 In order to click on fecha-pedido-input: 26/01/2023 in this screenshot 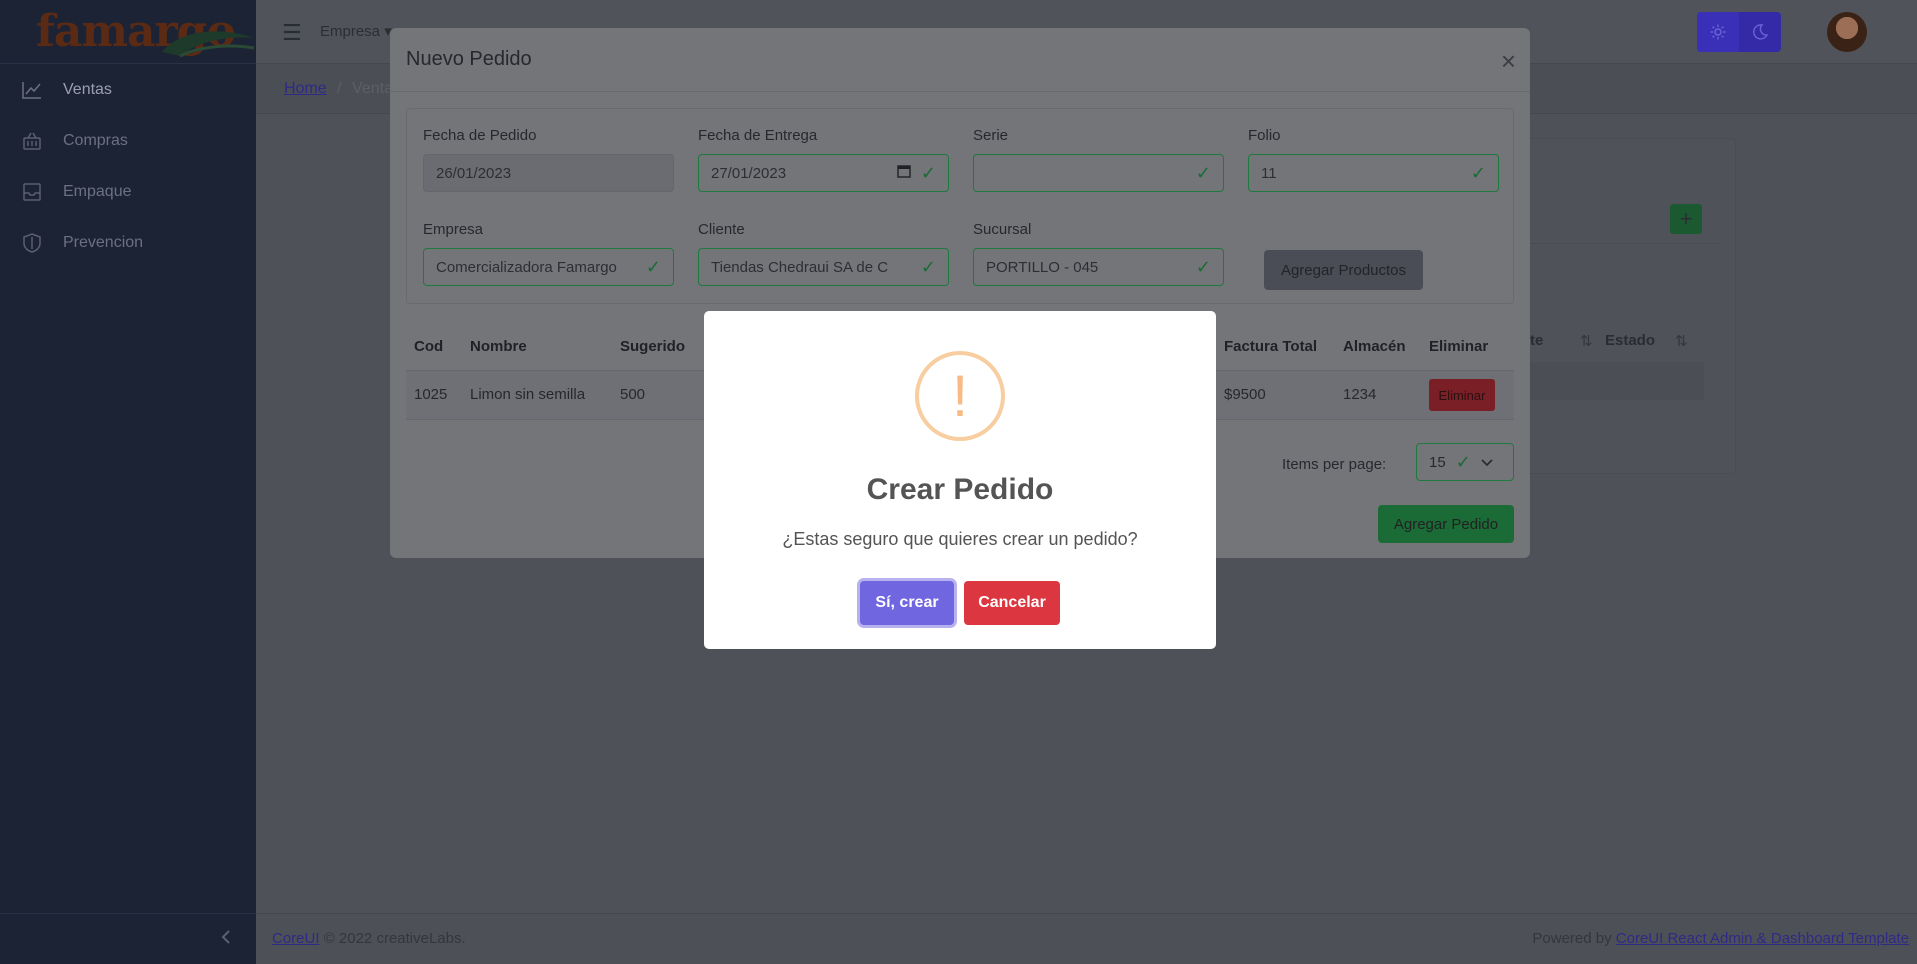, I will do `click(548, 173)`.